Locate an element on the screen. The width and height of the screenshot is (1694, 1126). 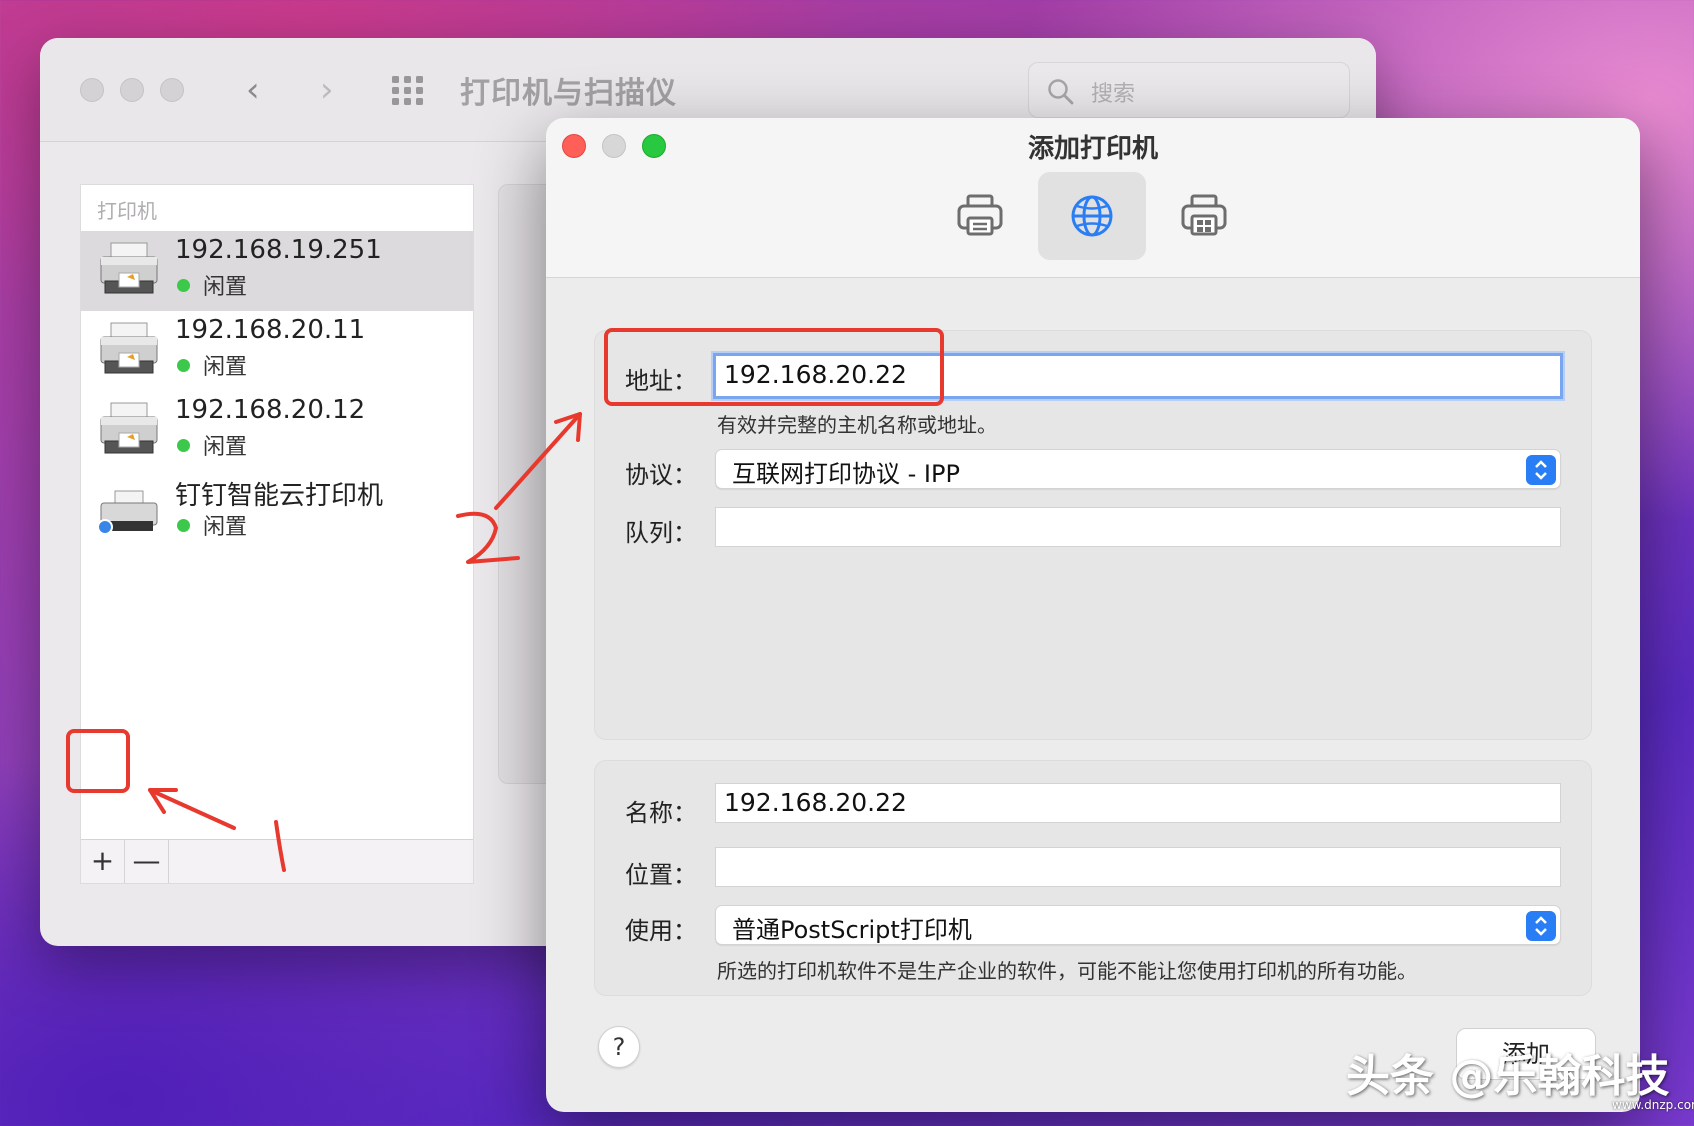
watermark-url: www.dnzp.com is located at coordinates (1653, 1105).